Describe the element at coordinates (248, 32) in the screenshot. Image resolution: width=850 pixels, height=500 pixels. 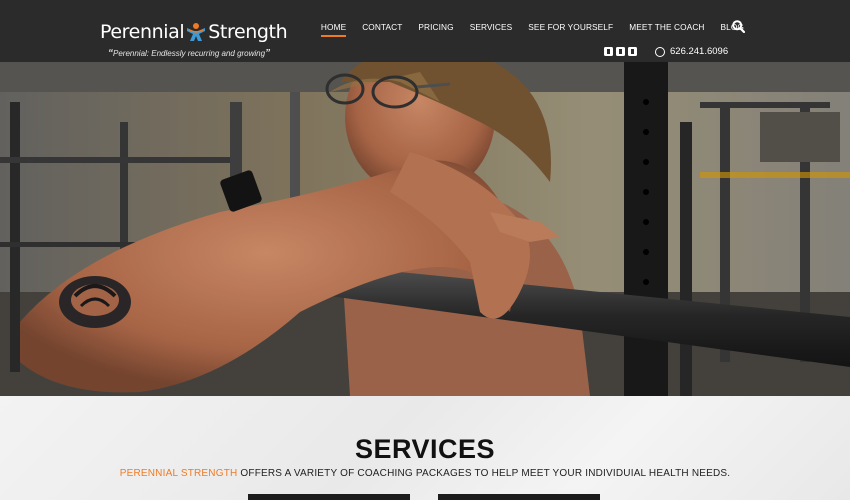
I see `logo-text-strength: Strength` at that location.